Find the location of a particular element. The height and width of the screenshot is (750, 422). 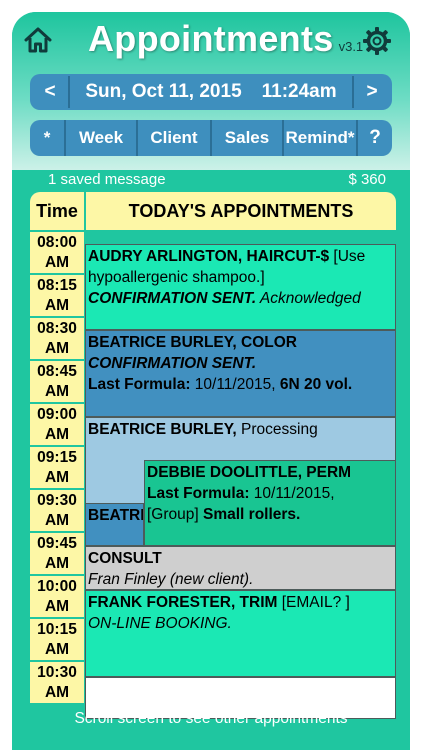

next-day-button: > is located at coordinates (372, 92).